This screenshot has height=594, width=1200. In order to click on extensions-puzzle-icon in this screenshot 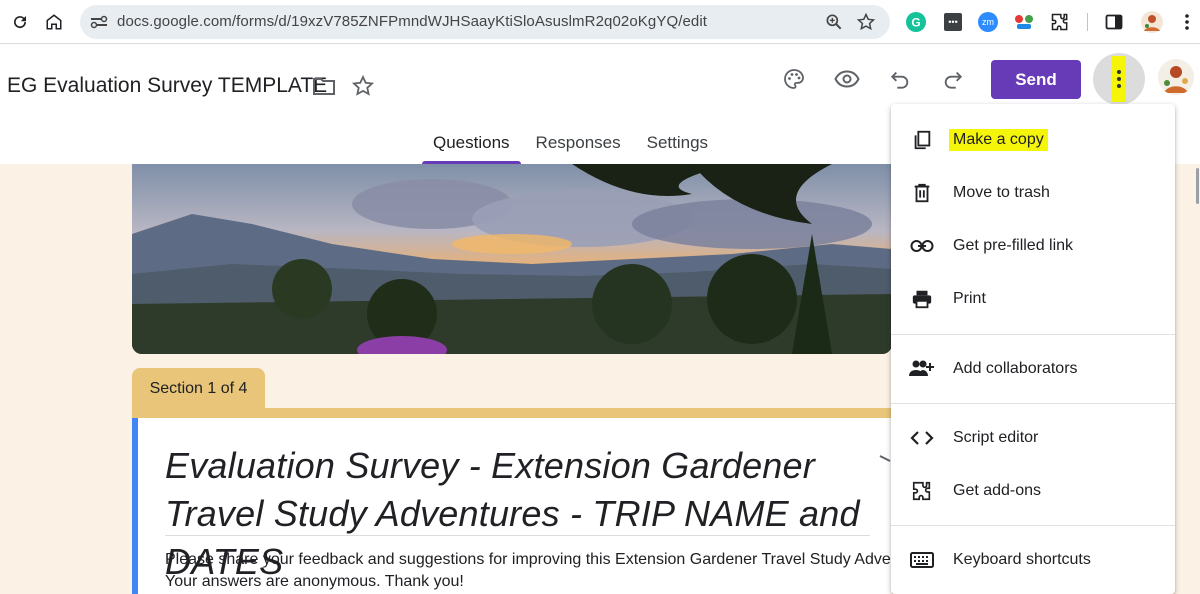, I will do `click(1060, 22)`.